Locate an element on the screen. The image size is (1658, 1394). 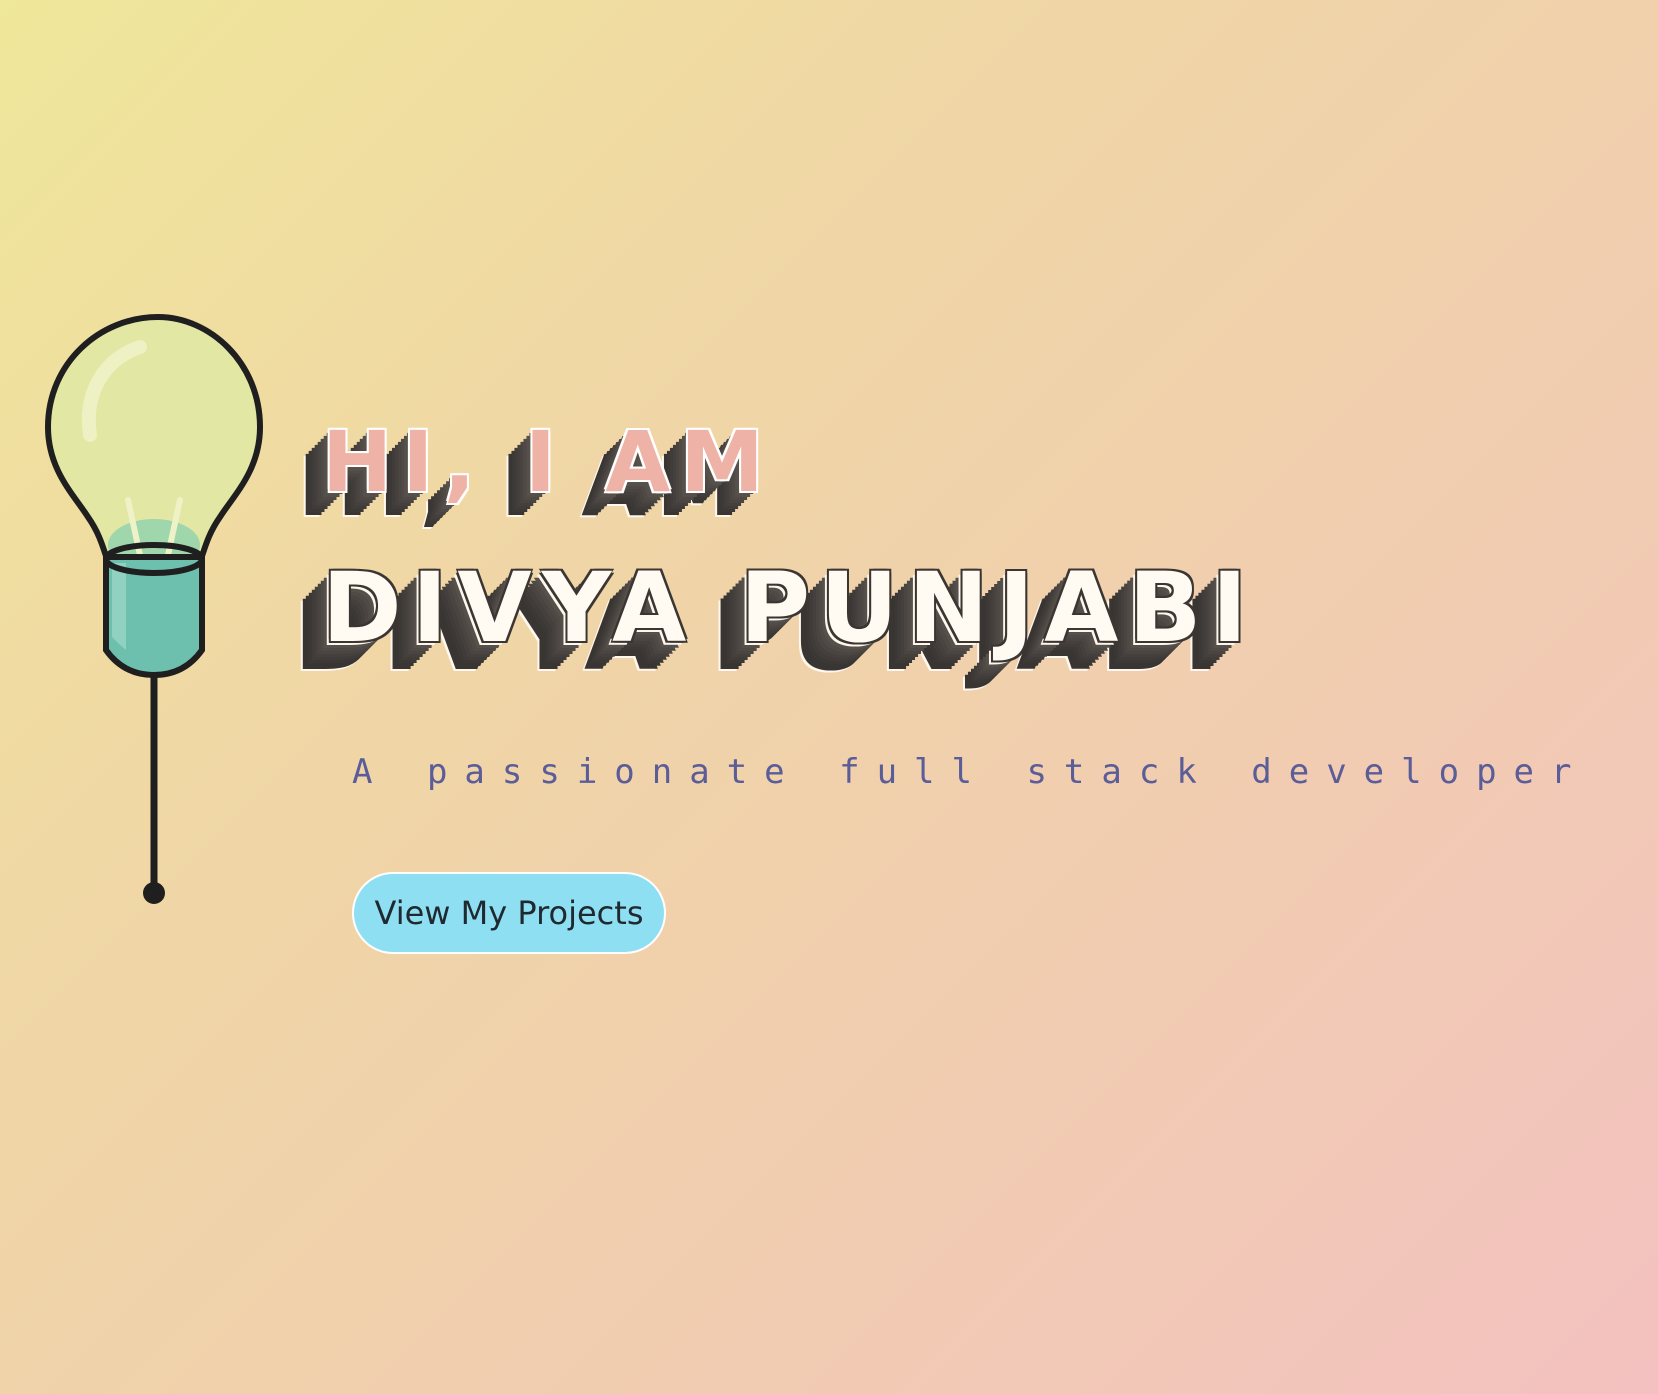
name-heading: DIVYA PUNJABI is located at coordinates (790, 608).